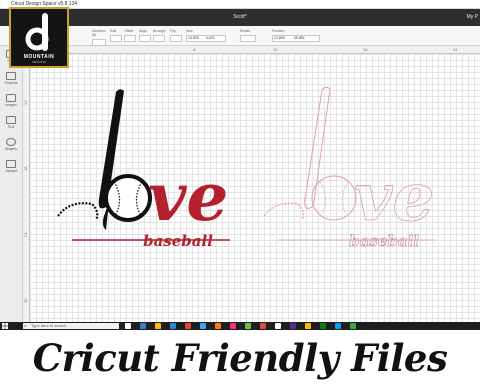  I want to click on promo-caption: Cricut Friendly Files, so click(240, 358).